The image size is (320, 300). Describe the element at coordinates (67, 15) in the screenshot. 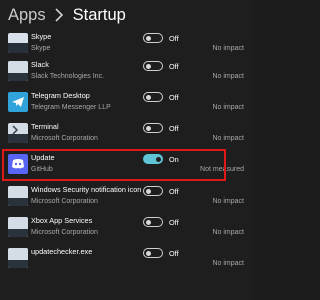

I see `breadcrumb: Apps Startup` at that location.